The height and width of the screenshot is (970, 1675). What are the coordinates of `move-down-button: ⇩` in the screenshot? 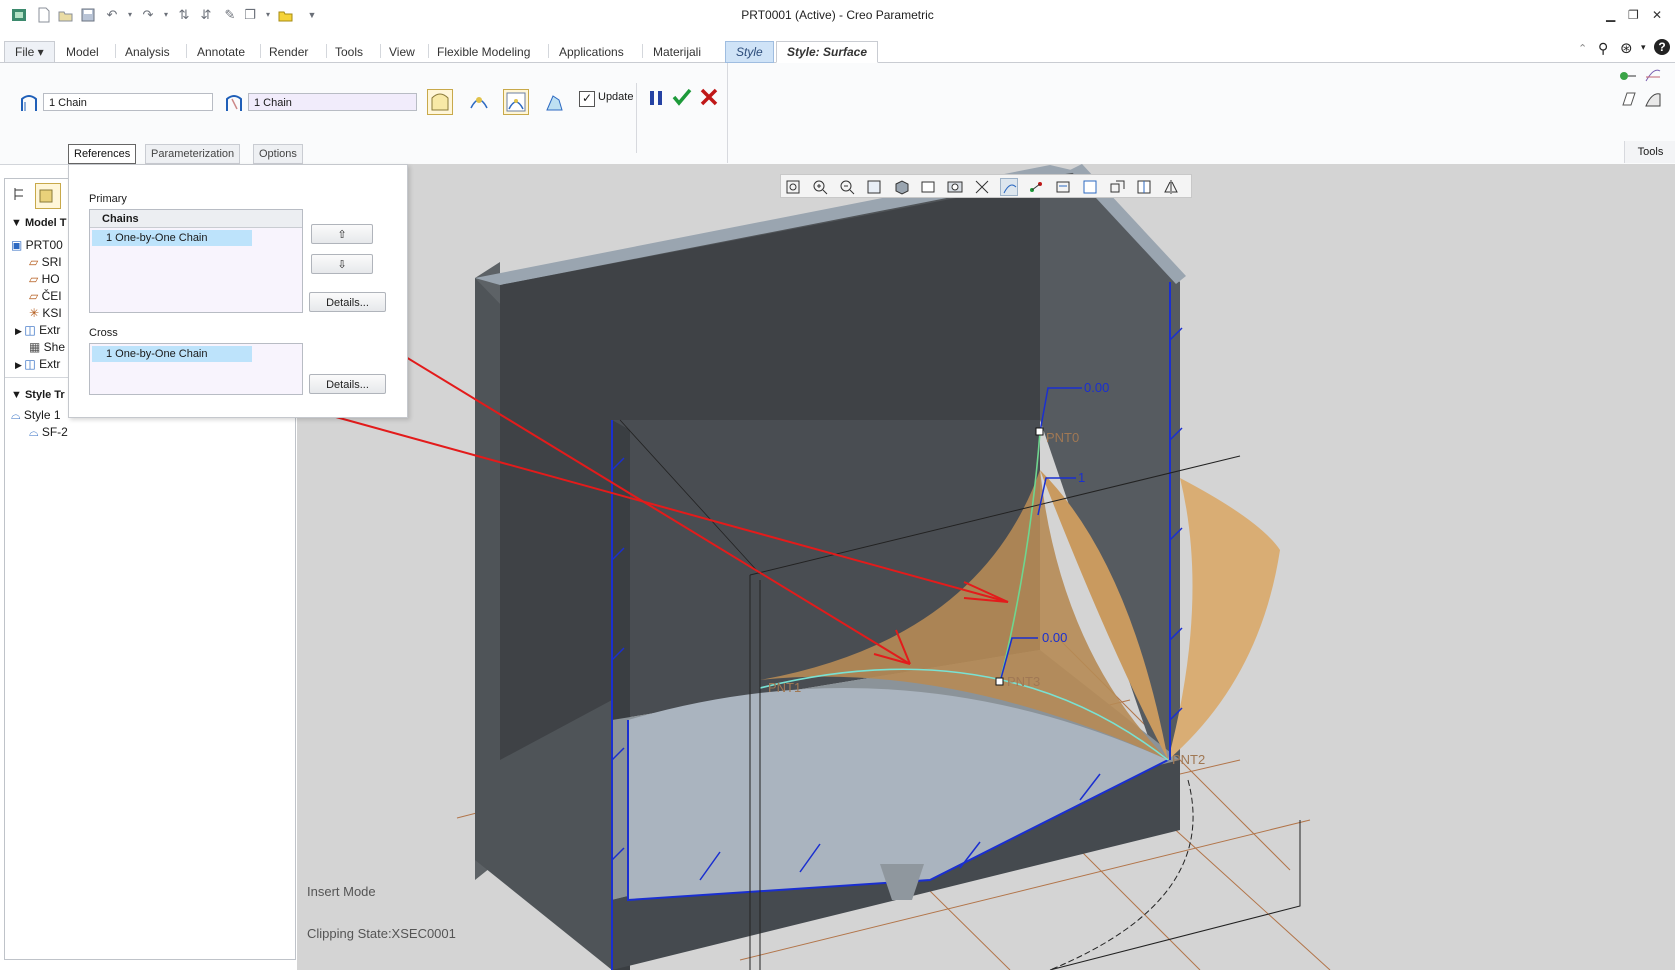 It's located at (342, 264).